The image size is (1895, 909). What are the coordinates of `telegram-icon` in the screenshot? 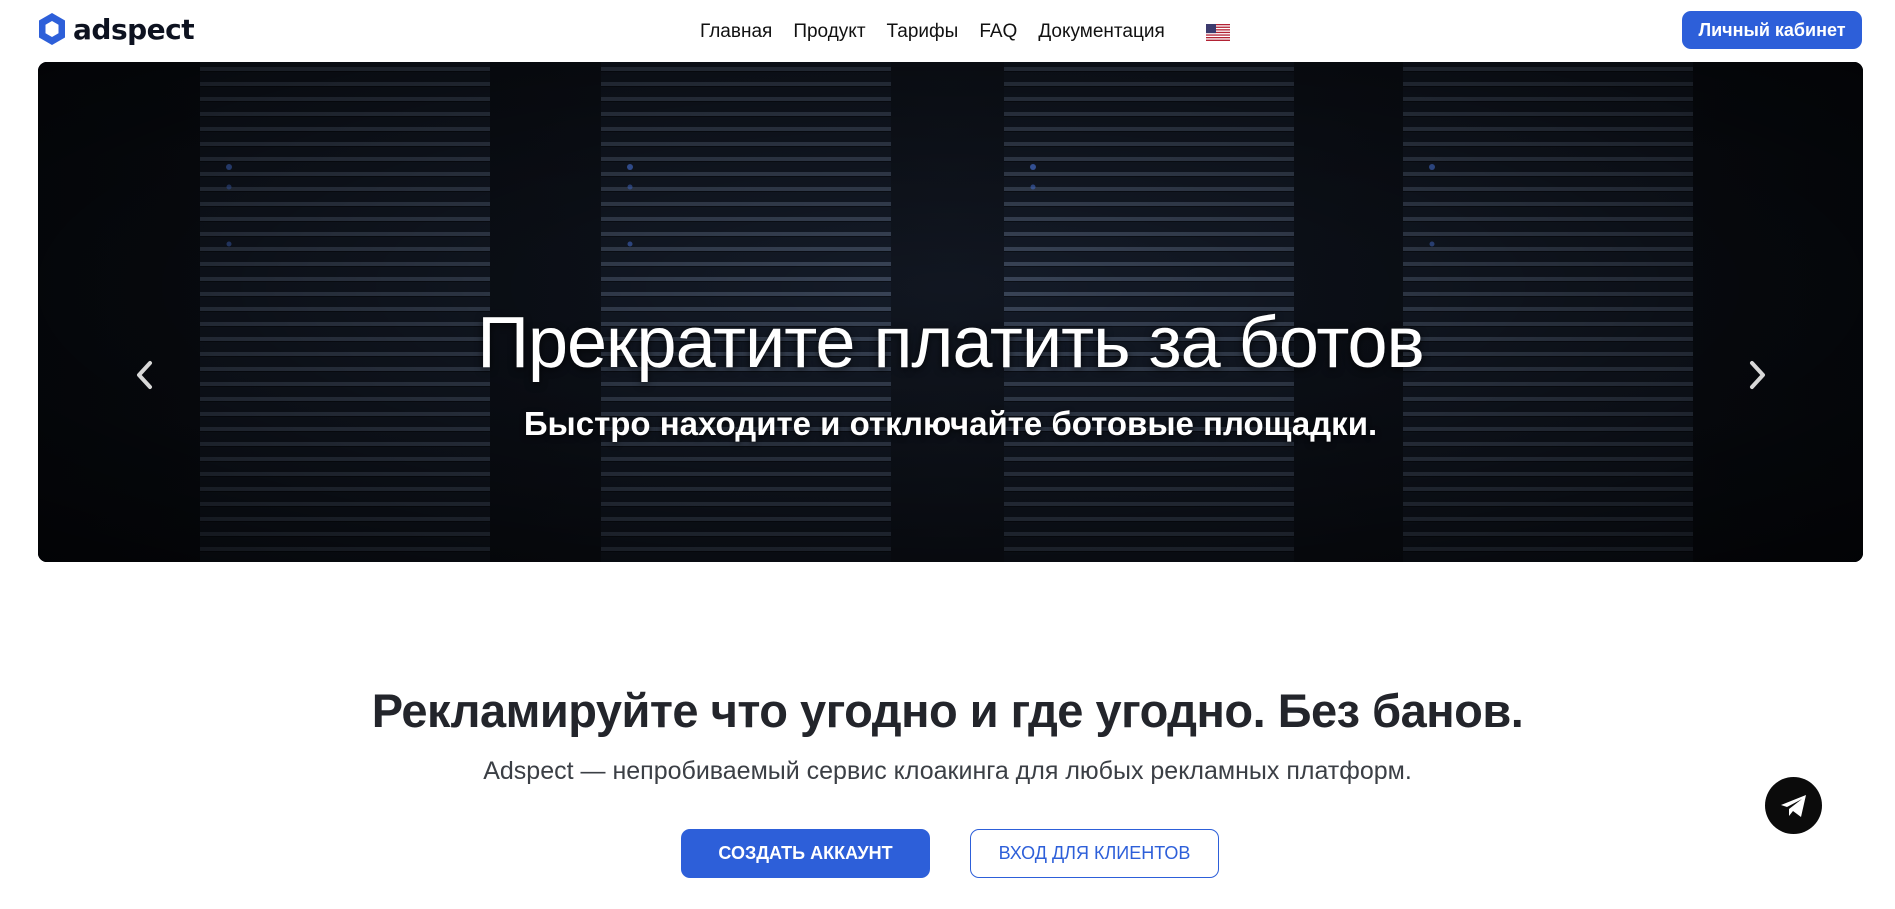 It's located at (1793, 805).